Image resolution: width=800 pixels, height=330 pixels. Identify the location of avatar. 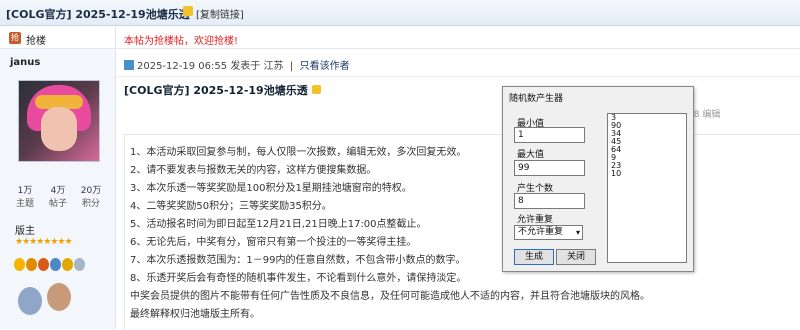
(59, 121).